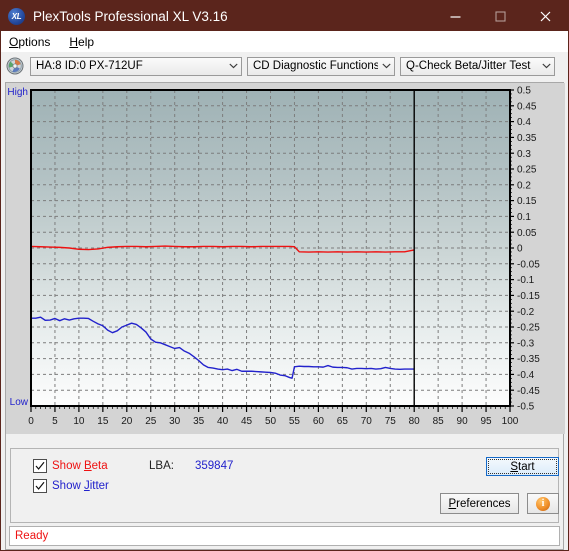  What do you see at coordinates (526, 280) in the screenshot?
I see `y-tick-label: -0.1` at bounding box center [526, 280].